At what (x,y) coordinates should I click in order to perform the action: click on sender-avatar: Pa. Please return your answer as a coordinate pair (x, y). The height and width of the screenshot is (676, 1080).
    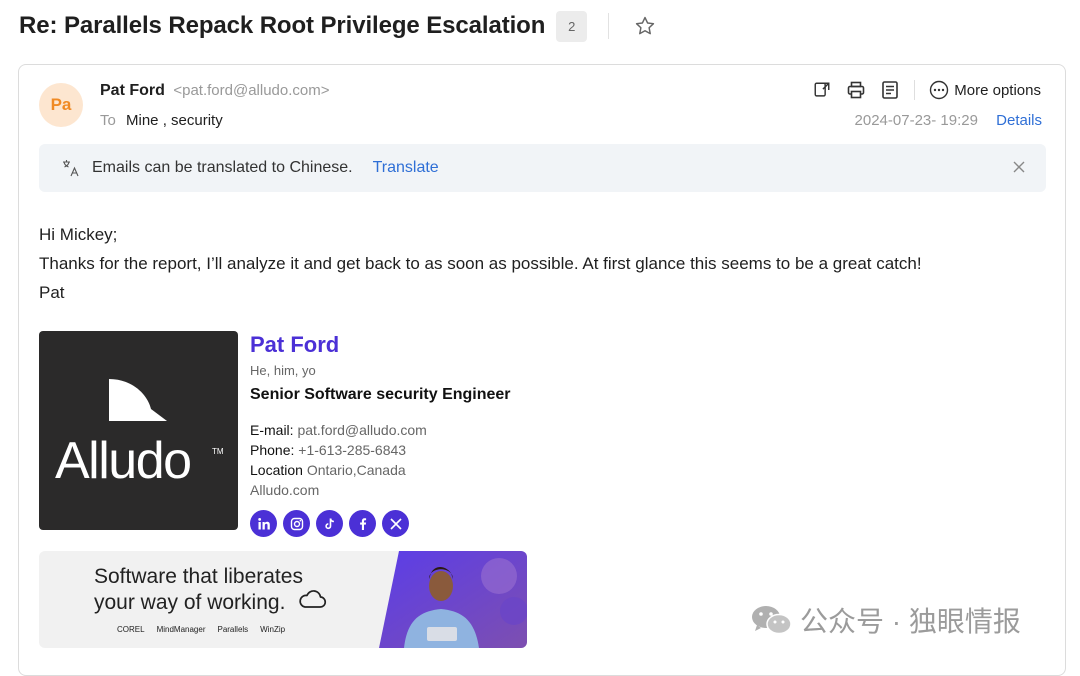
    Looking at the image, I should click on (61, 105).